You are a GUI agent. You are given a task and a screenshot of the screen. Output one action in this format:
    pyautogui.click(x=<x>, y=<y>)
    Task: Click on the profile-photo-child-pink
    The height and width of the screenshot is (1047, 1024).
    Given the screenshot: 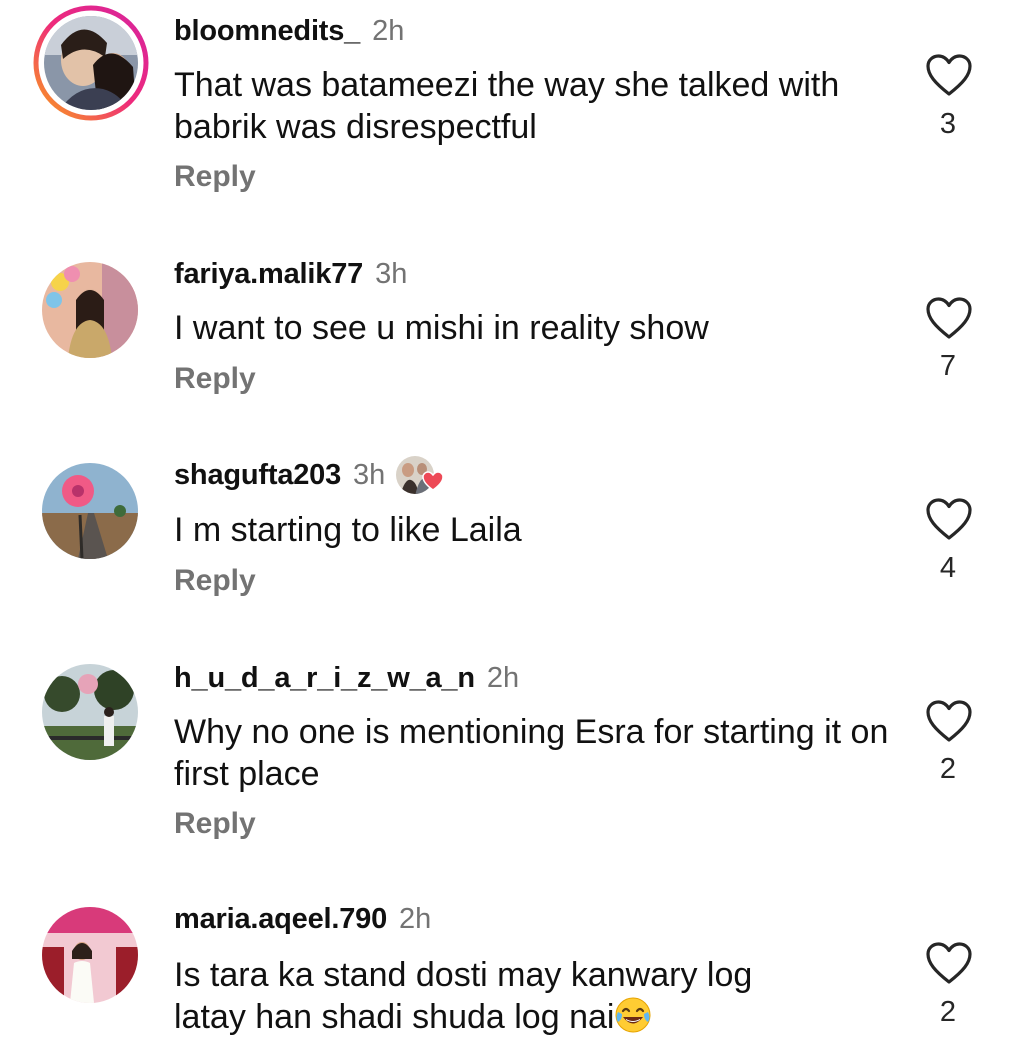 What is the action you would take?
    pyautogui.click(x=90, y=955)
    